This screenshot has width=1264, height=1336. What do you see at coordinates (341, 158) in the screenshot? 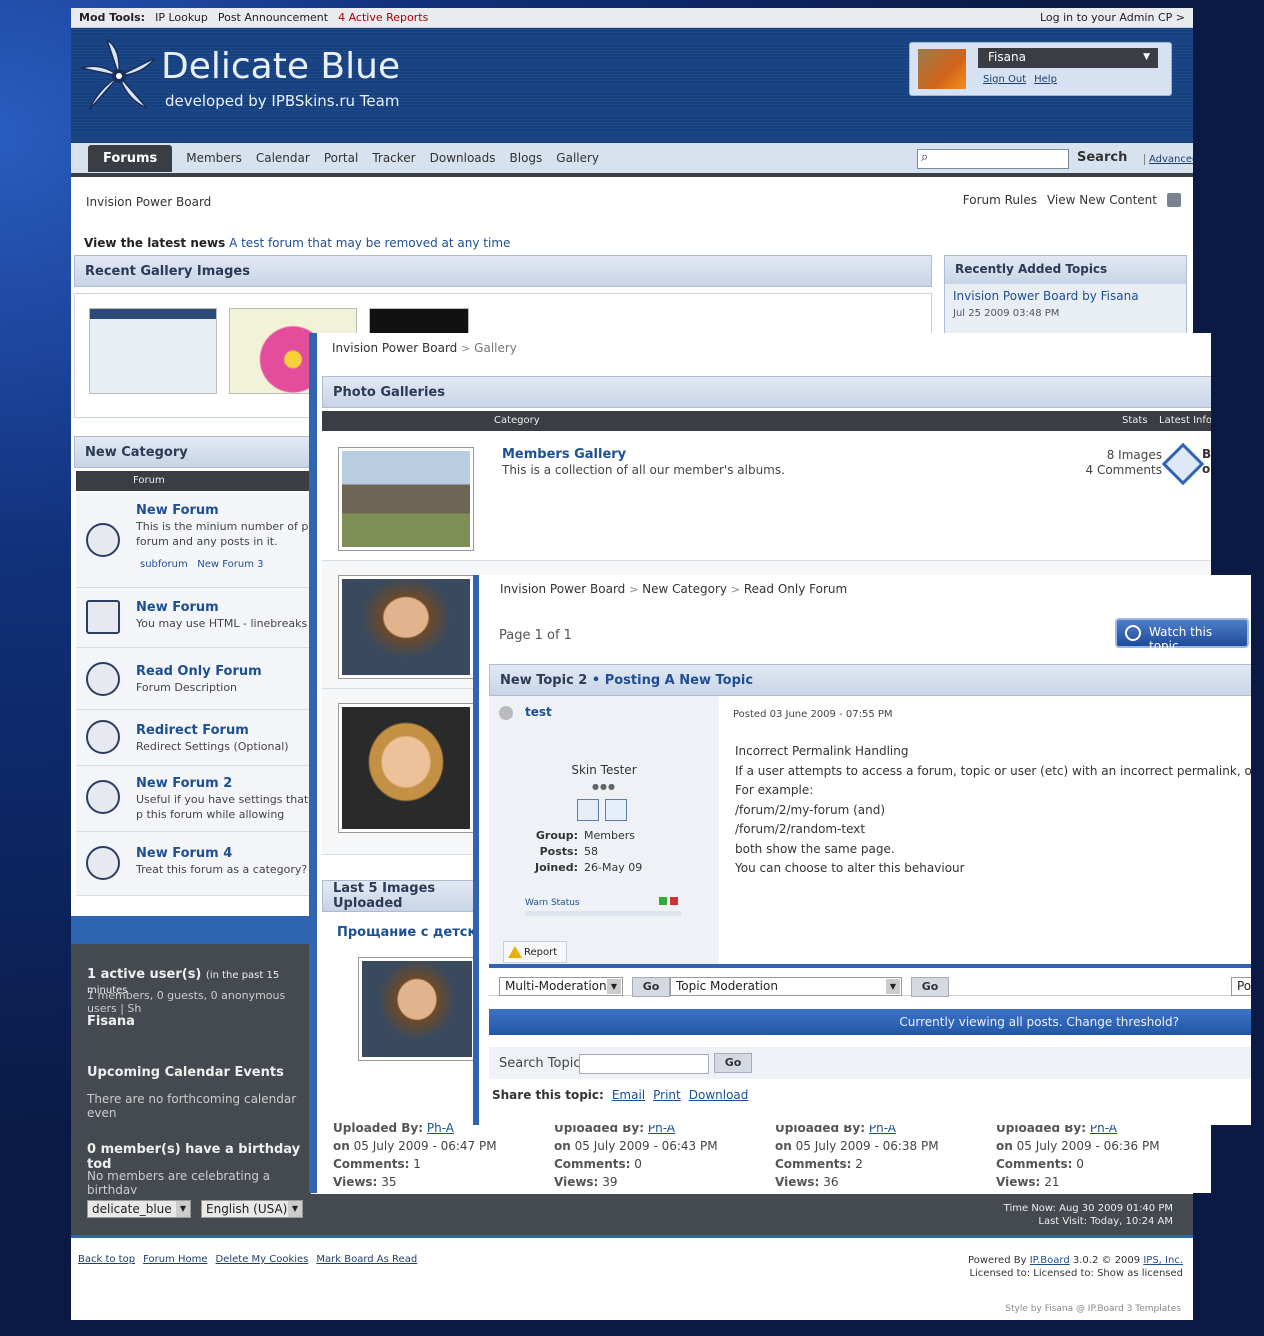
I see `tab-portal: Portal` at bounding box center [341, 158].